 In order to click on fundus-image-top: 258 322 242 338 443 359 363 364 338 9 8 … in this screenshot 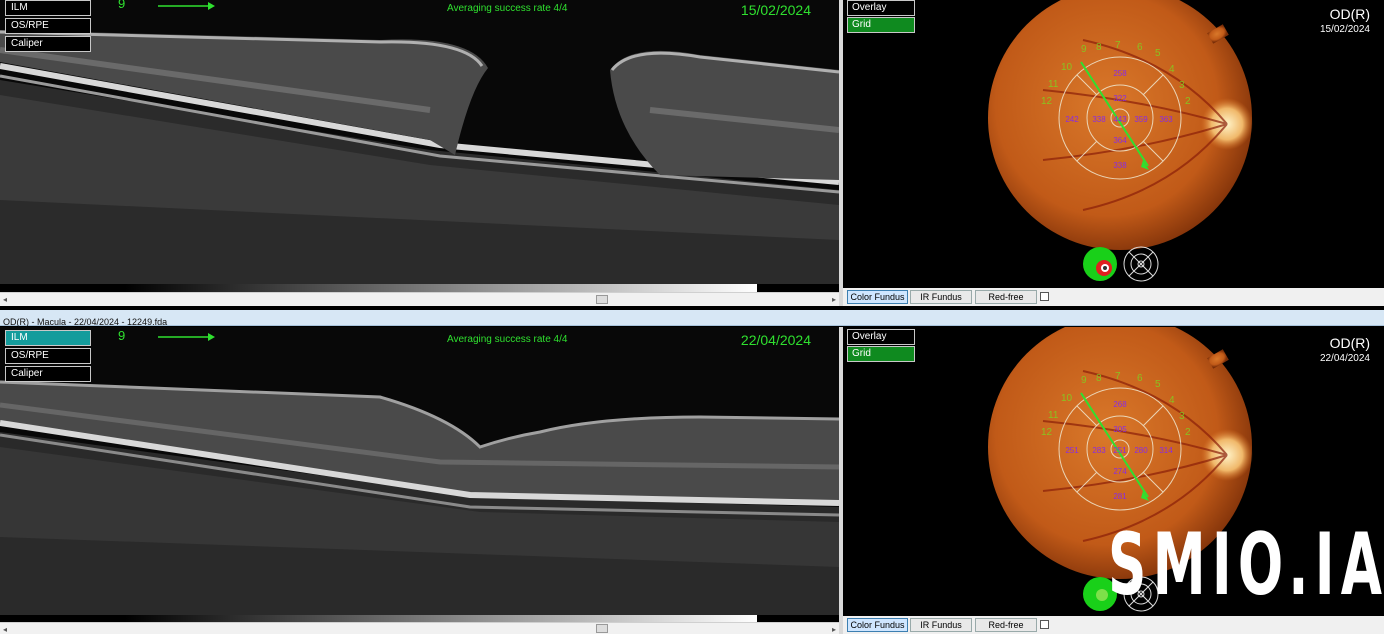, I will do `click(1120, 141)`.